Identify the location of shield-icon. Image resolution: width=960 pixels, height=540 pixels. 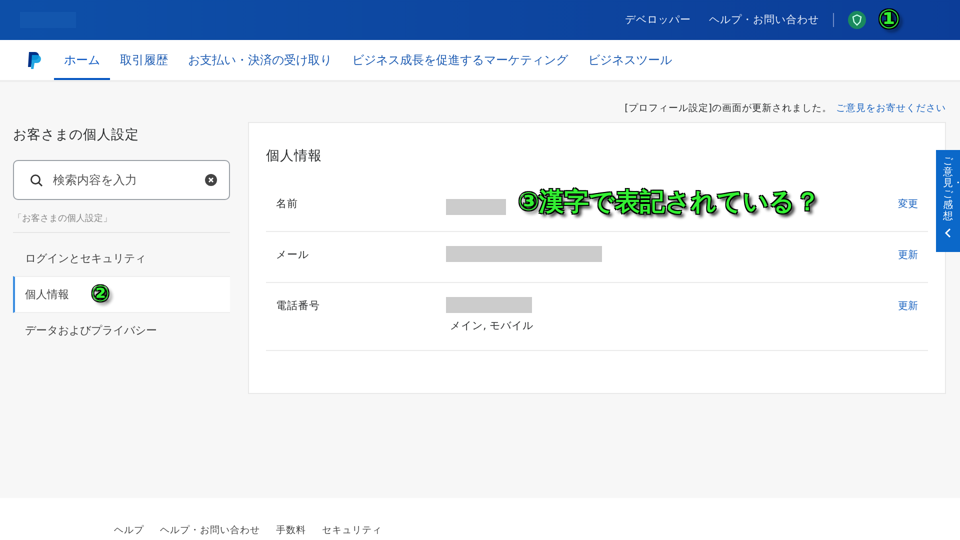
(857, 20).